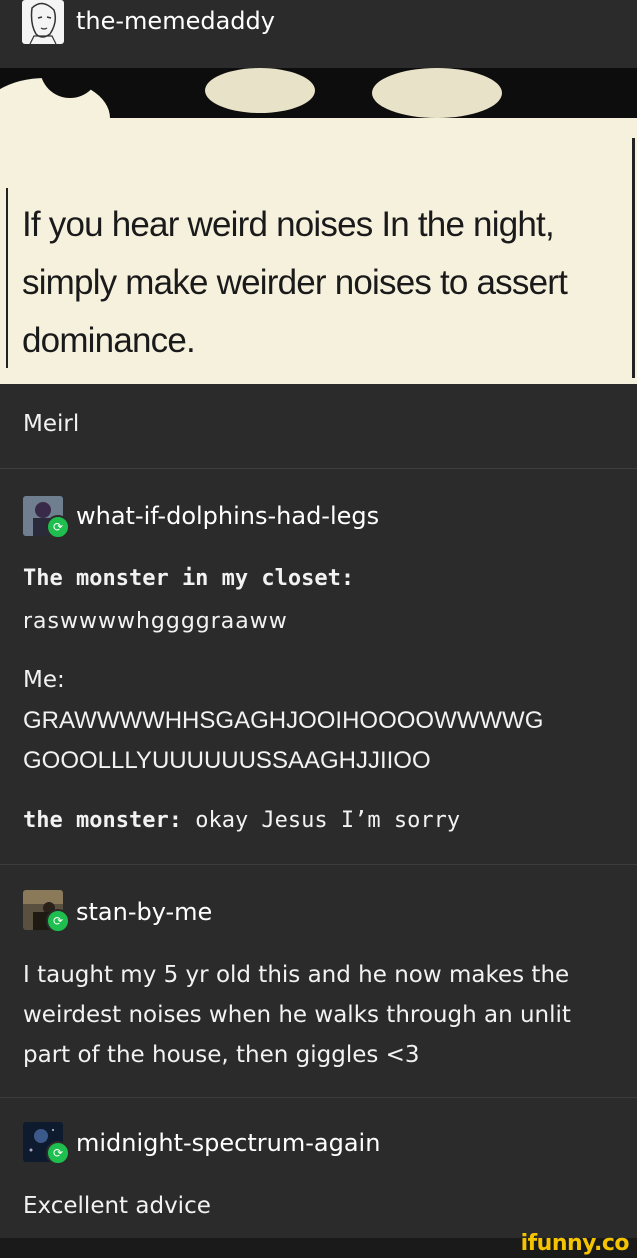 The image size is (637, 1258). I want to click on caption: Meirl, so click(51, 424).